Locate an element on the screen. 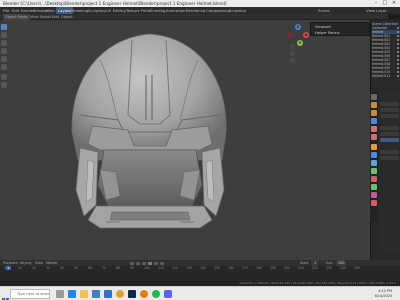 The height and width of the screenshot is (300, 400). modifier-tab-icon is located at coordinates (374, 155).